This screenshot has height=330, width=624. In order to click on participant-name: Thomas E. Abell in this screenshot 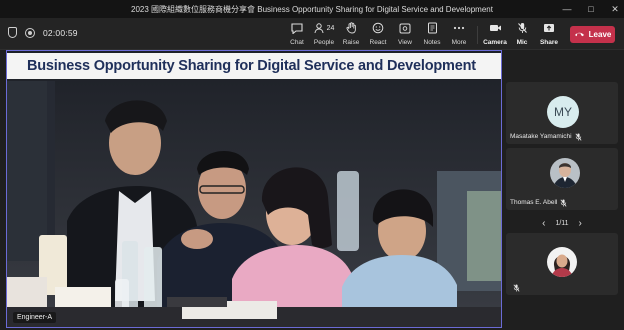, I will do `click(538, 203)`.